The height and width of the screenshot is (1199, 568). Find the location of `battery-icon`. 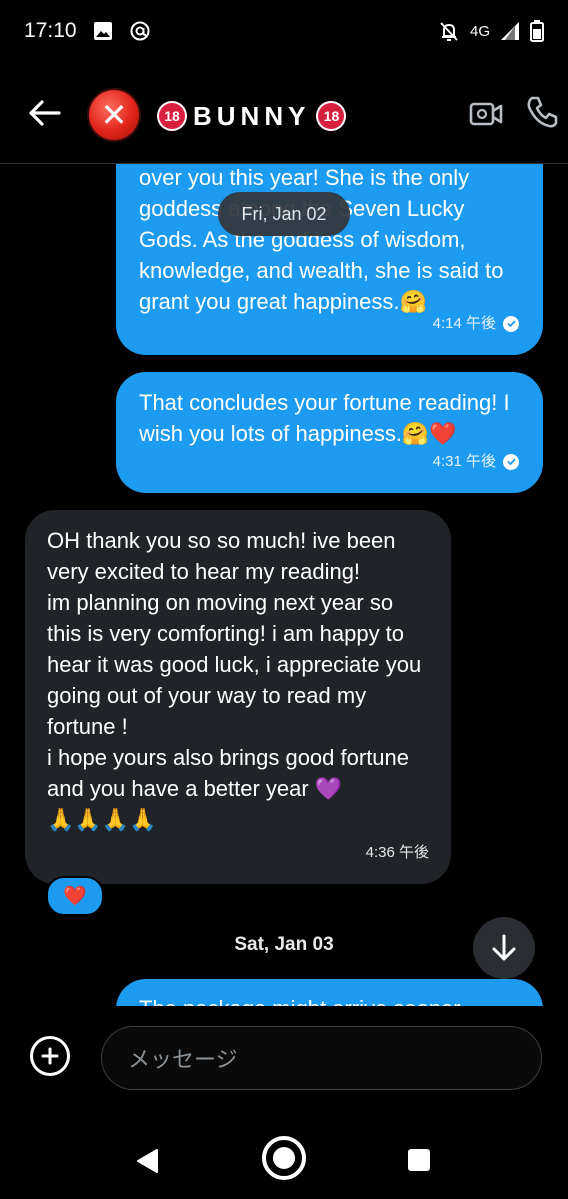

battery-icon is located at coordinates (537, 31).